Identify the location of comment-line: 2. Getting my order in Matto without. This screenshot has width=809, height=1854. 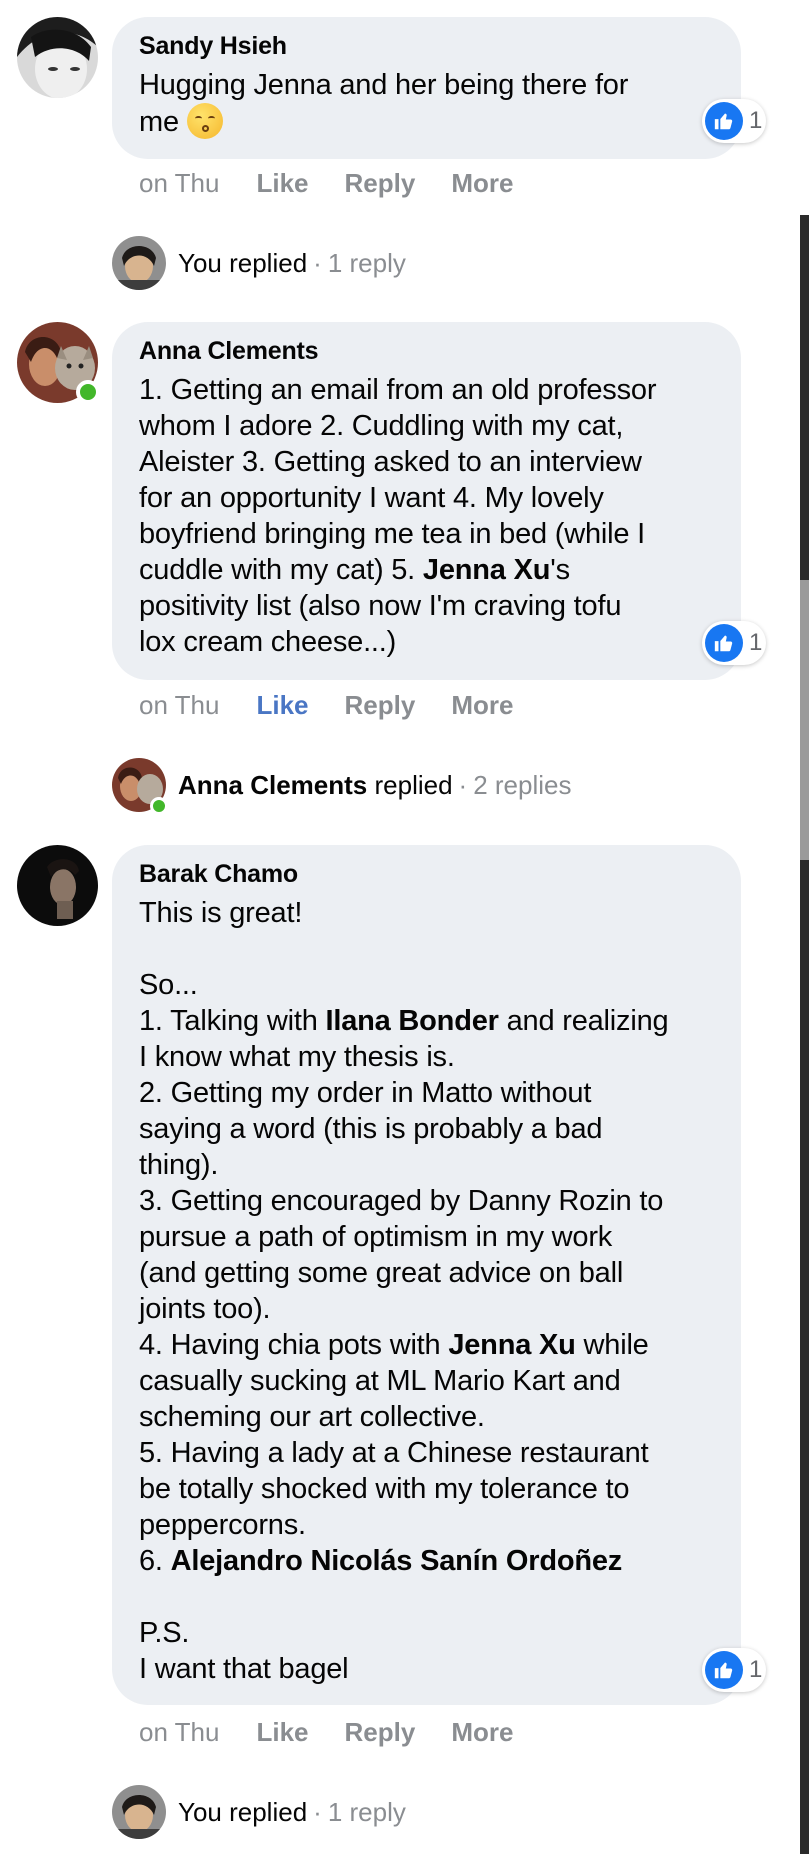
(365, 1093).